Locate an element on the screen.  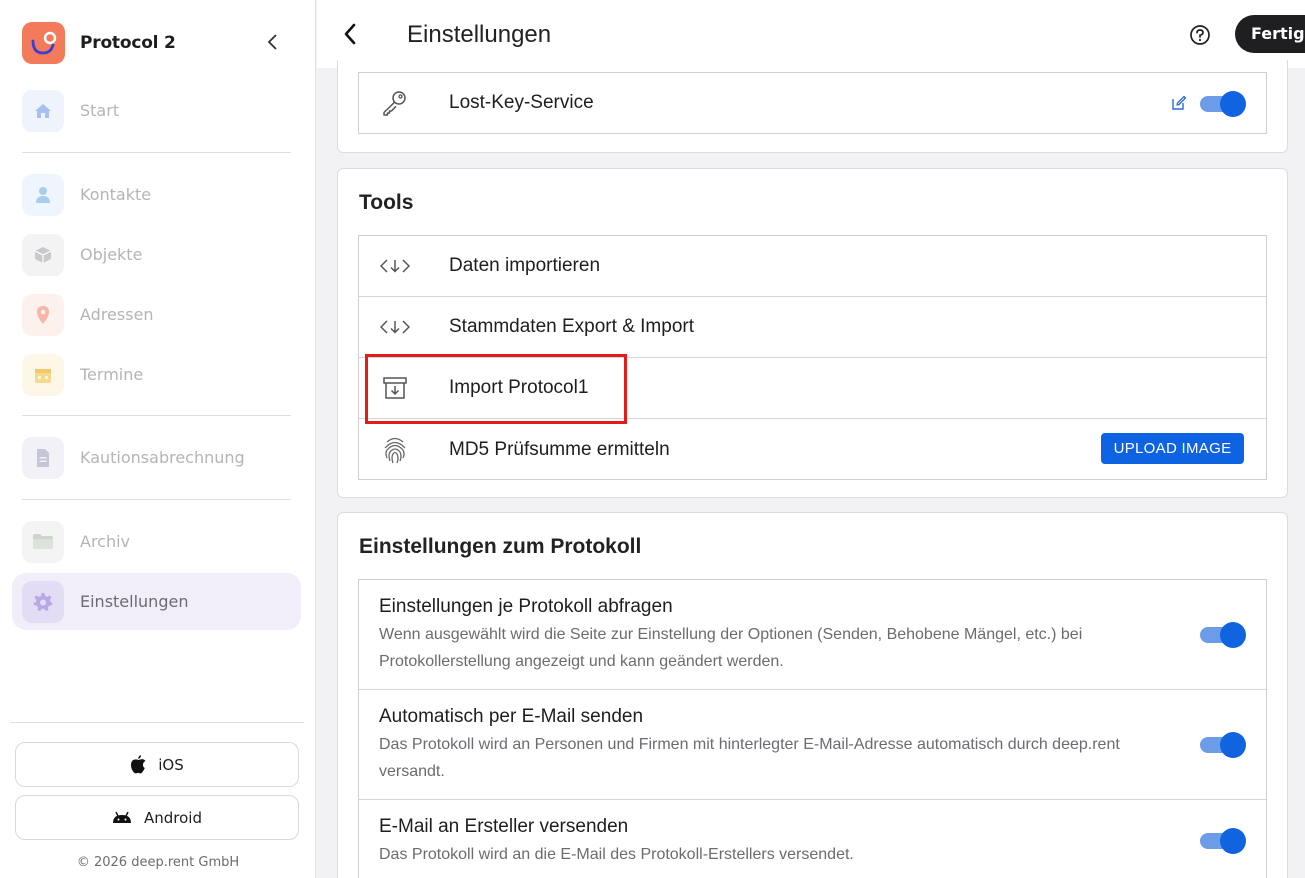
tool-row-daten-importieren: Daten importieren is located at coordinates (812, 266).